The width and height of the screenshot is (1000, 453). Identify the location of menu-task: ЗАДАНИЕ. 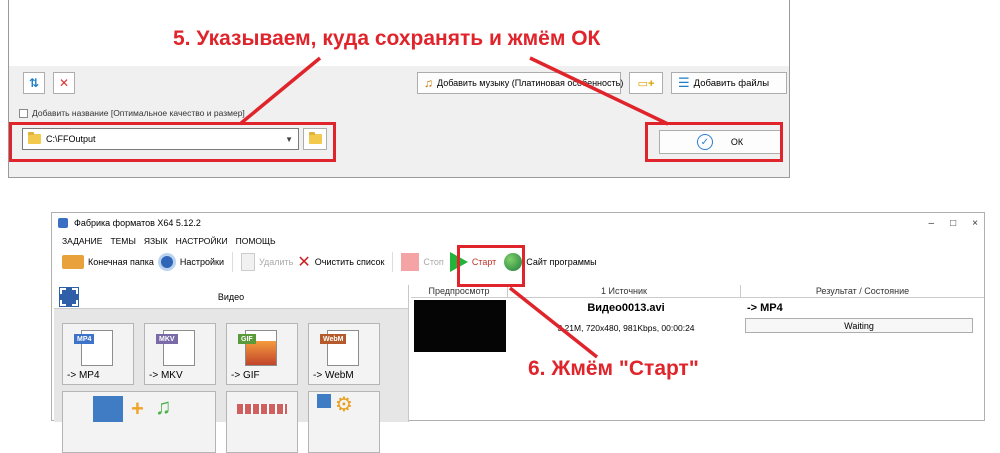
(82, 241).